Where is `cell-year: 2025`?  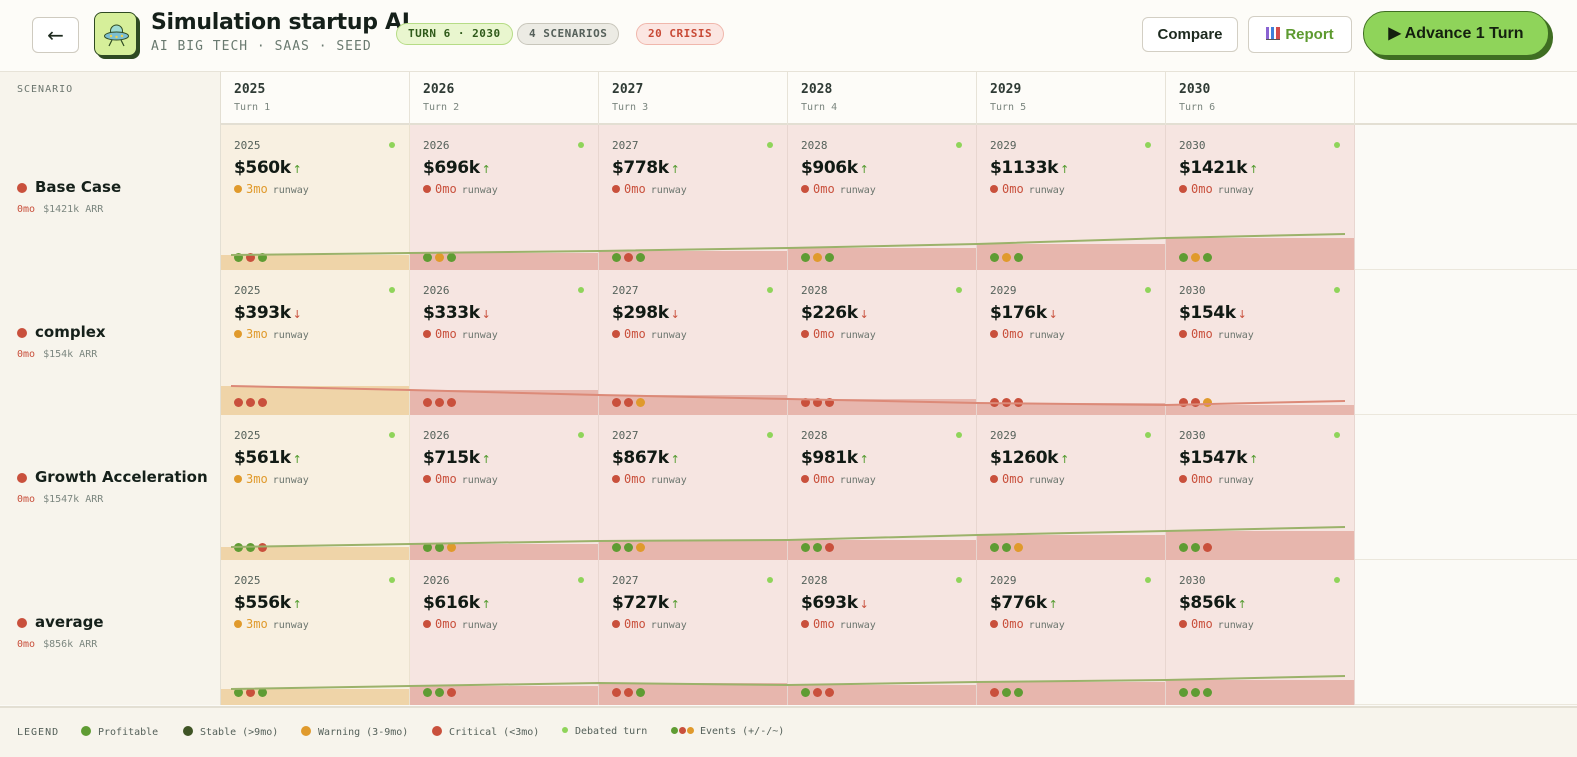
cell-year: 2025 is located at coordinates (247, 435).